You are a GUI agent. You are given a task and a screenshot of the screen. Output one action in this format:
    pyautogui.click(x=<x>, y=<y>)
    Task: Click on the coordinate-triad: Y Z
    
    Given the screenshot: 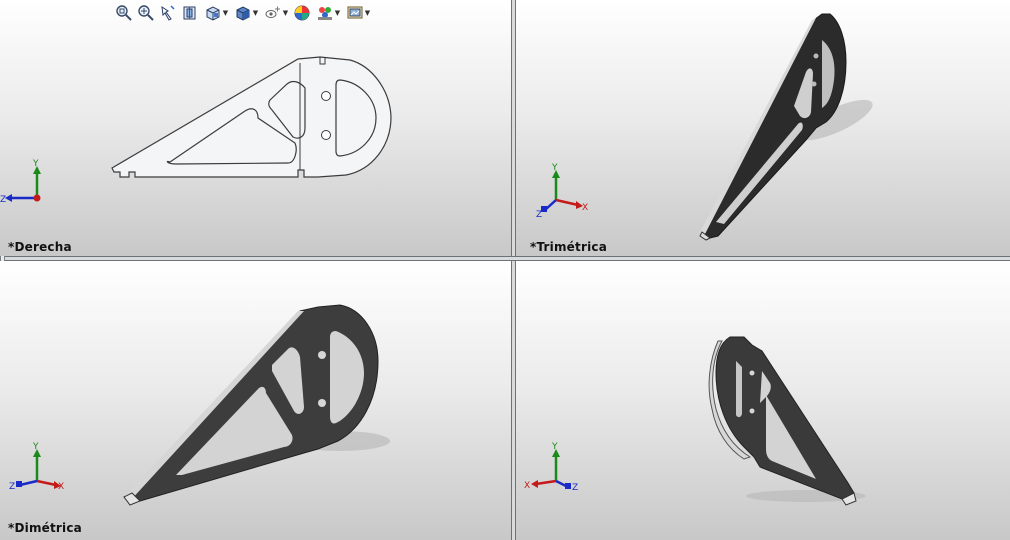 What is the action you would take?
    pyautogui.click(x=20, y=182)
    